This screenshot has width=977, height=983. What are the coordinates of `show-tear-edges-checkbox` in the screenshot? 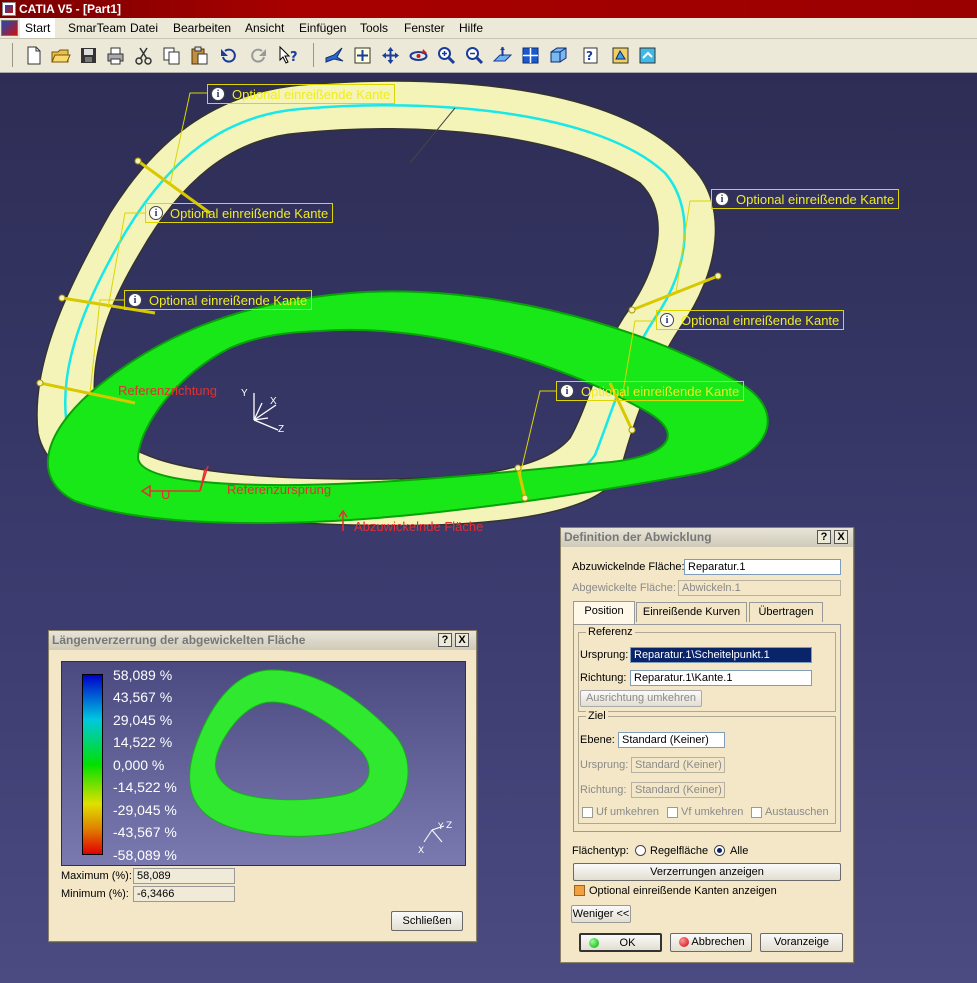 It's located at (579, 890).